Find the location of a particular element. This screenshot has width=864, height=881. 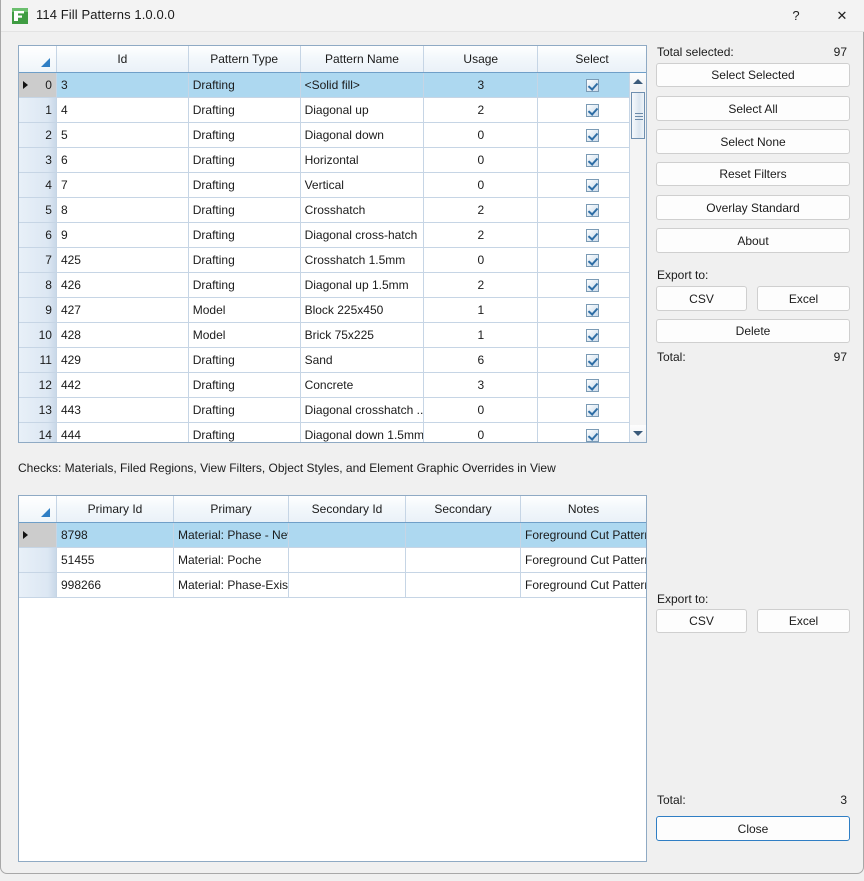

cell-pattern-name: Sand is located at coordinates (363, 360).